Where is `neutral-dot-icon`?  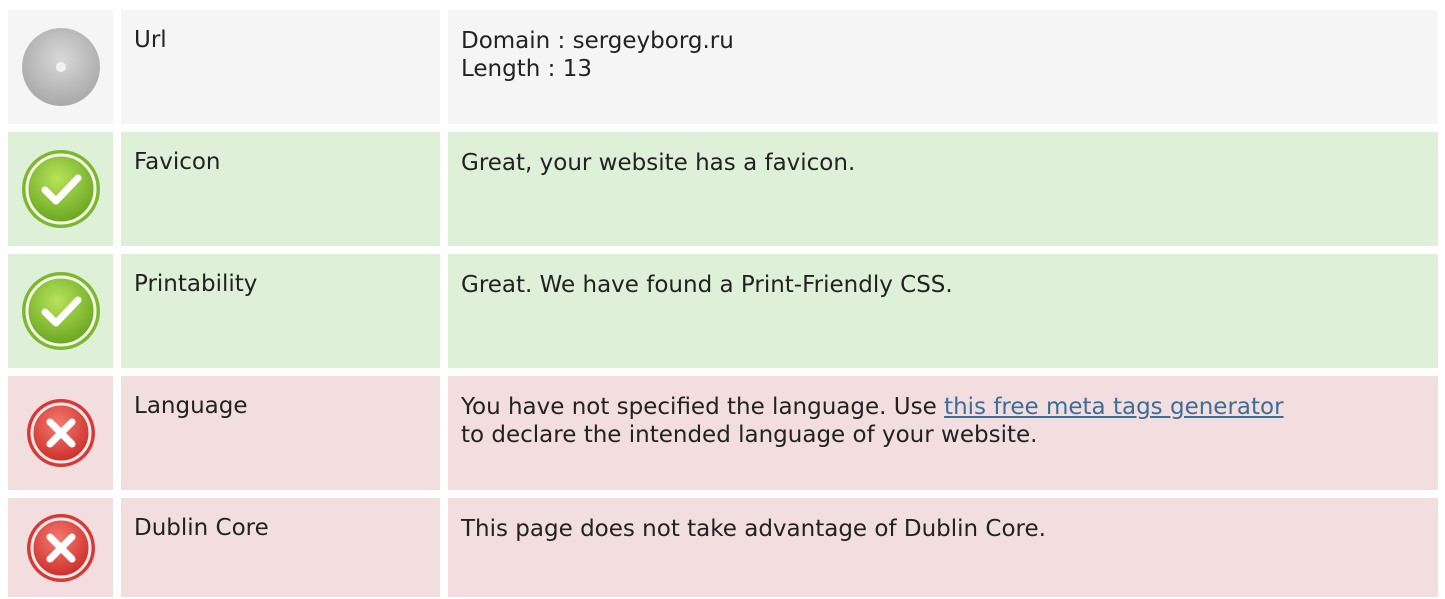 neutral-dot-icon is located at coordinates (60, 67).